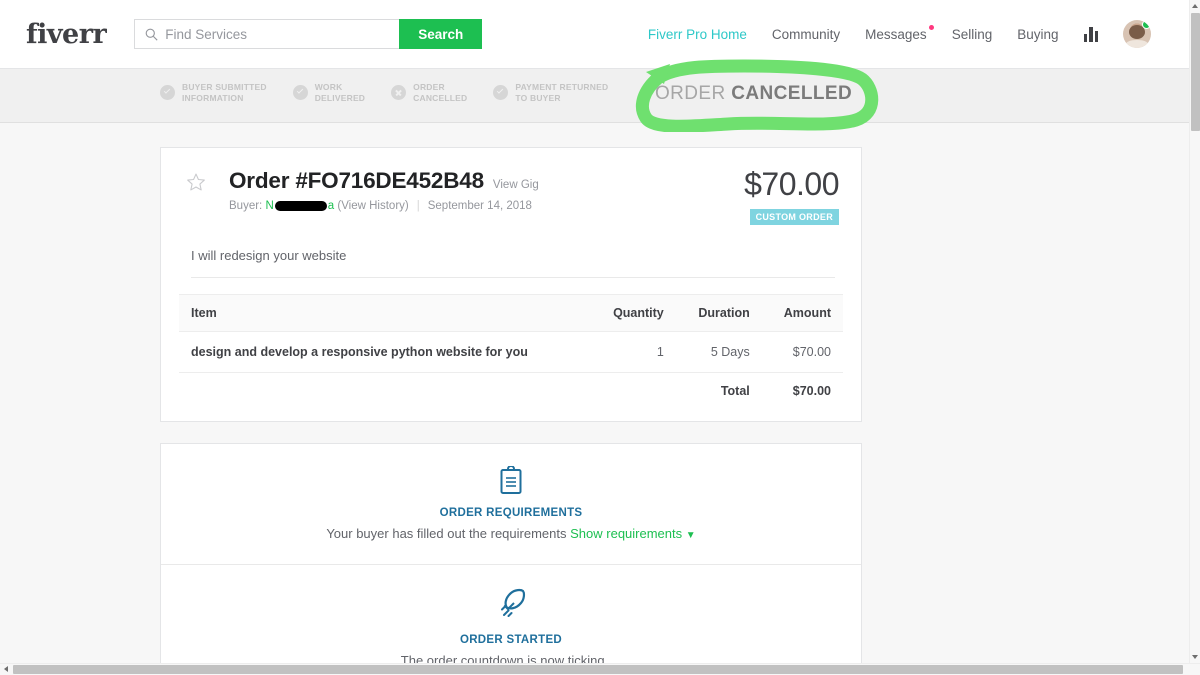 This screenshot has height=675, width=1200. Describe the element at coordinates (151, 34) in the screenshot. I see `search-icon` at that location.